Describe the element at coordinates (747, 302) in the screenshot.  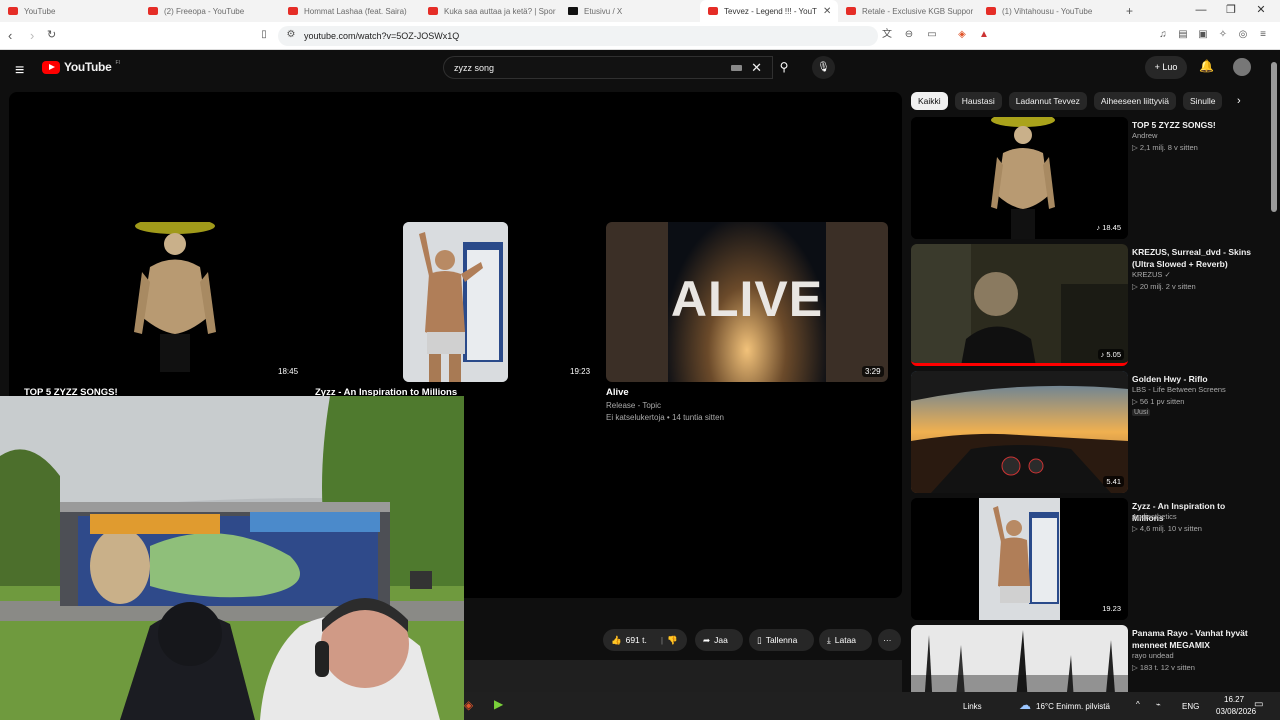
I see `end-card-thumbnail: ALIVE` at that location.